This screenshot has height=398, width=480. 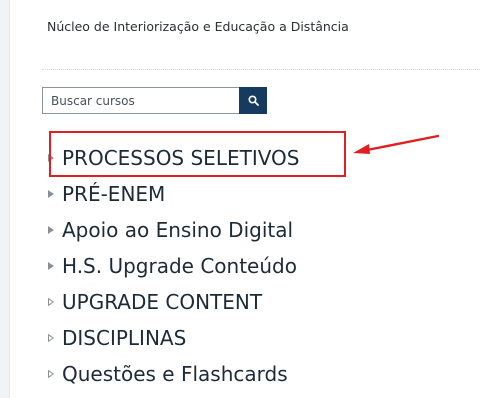 What do you see at coordinates (261, 69) in the screenshot?
I see `divider` at bounding box center [261, 69].